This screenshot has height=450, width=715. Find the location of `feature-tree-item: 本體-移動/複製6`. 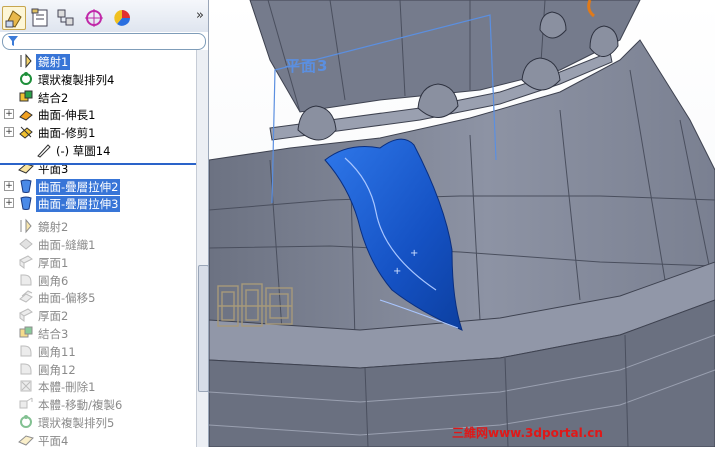

feature-tree-item: 本體-移動/複製6 is located at coordinates (98, 404).